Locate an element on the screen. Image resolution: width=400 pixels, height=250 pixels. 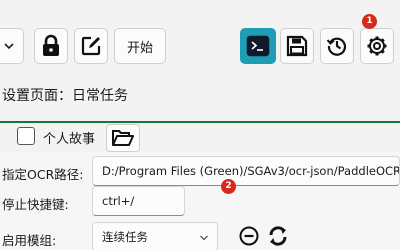
ocr-path-badge: 2 is located at coordinates (228, 186).